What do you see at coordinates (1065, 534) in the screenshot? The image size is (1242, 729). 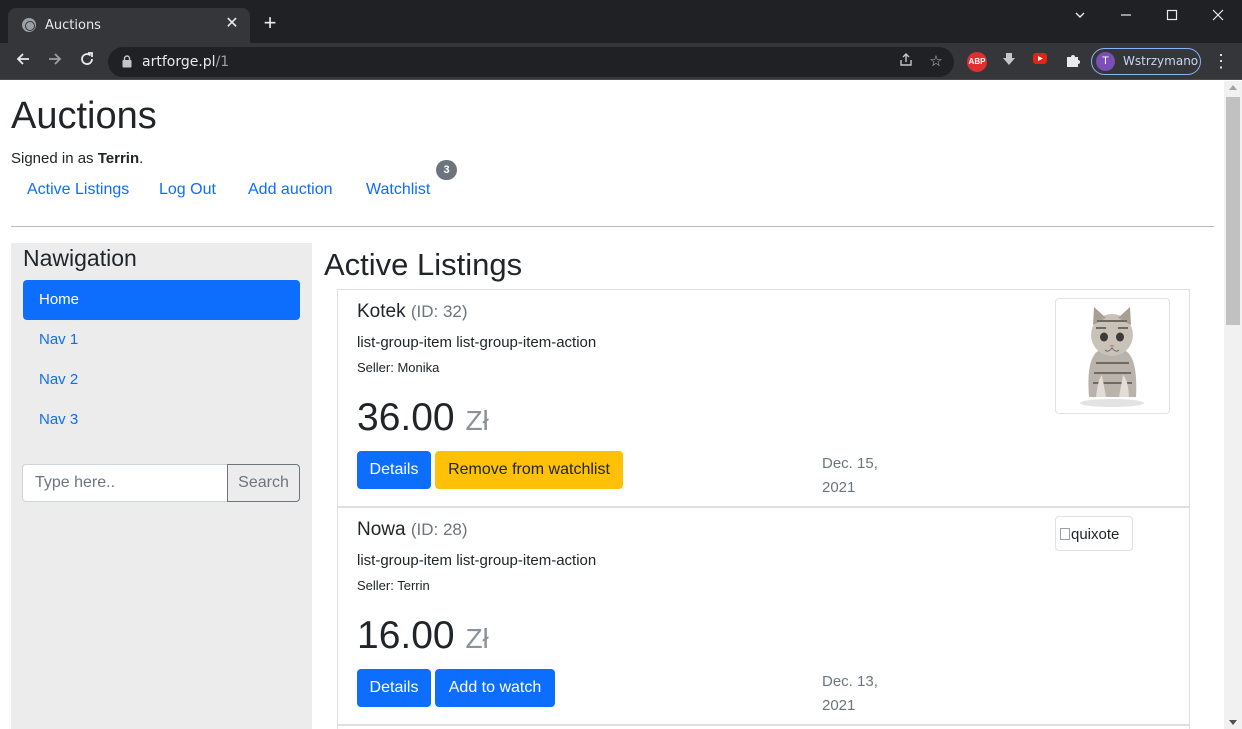 I see `broken-image-icon` at bounding box center [1065, 534].